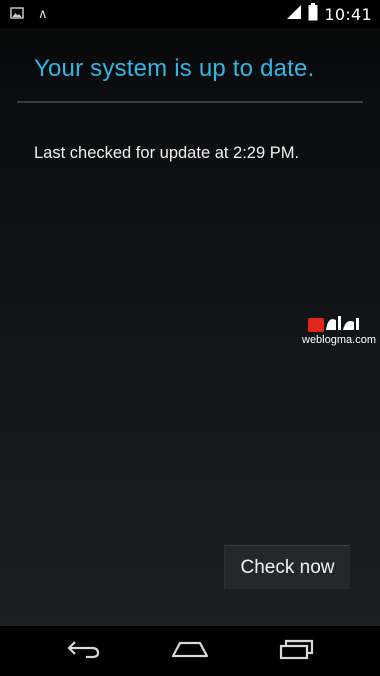 This screenshot has width=380, height=676. Describe the element at coordinates (190, 14) in the screenshot. I see `status-bar: ∧ 10:41` at that location.